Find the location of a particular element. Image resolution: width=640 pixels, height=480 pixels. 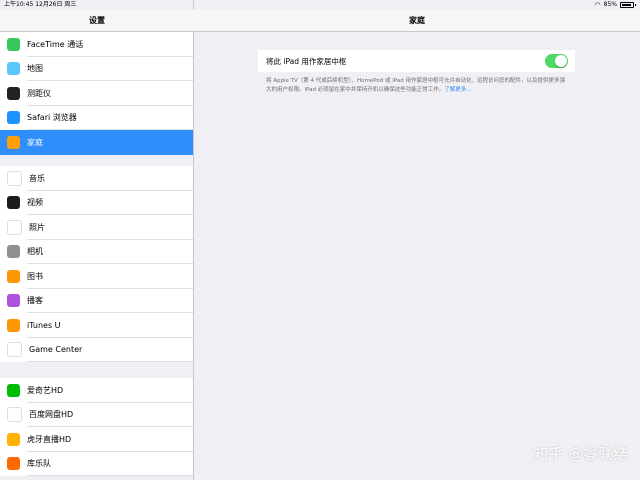

home-icon is located at coordinates (13, 142).